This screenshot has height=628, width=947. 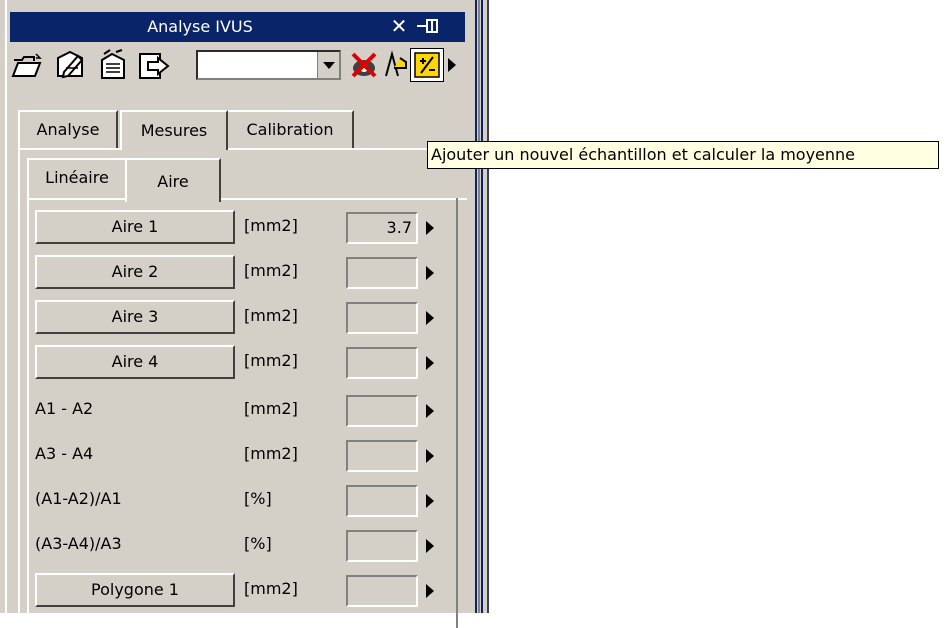 What do you see at coordinates (135, 317) in the screenshot?
I see `measure-button: Aire 3` at bounding box center [135, 317].